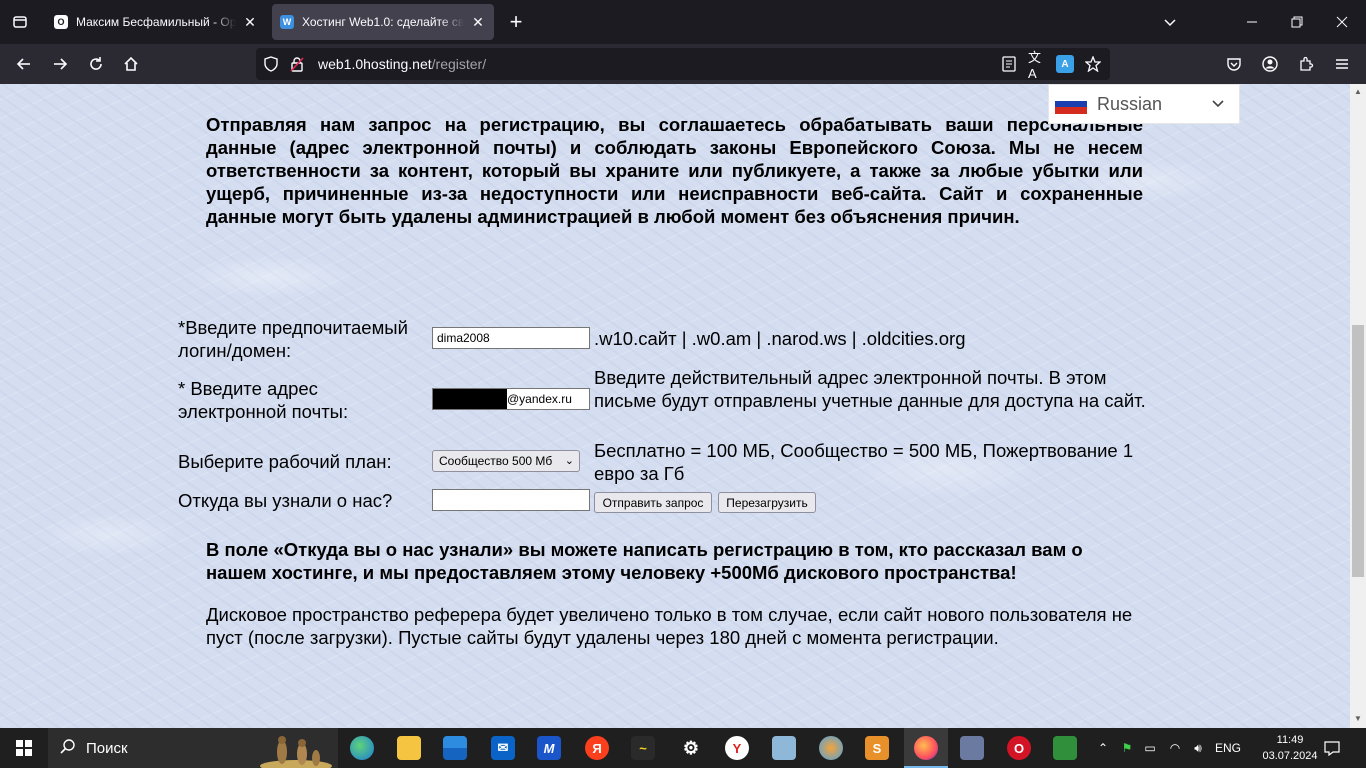  I want to click on address-bar: web1.0hosting.net/register/ 文A A, so click(683, 64).